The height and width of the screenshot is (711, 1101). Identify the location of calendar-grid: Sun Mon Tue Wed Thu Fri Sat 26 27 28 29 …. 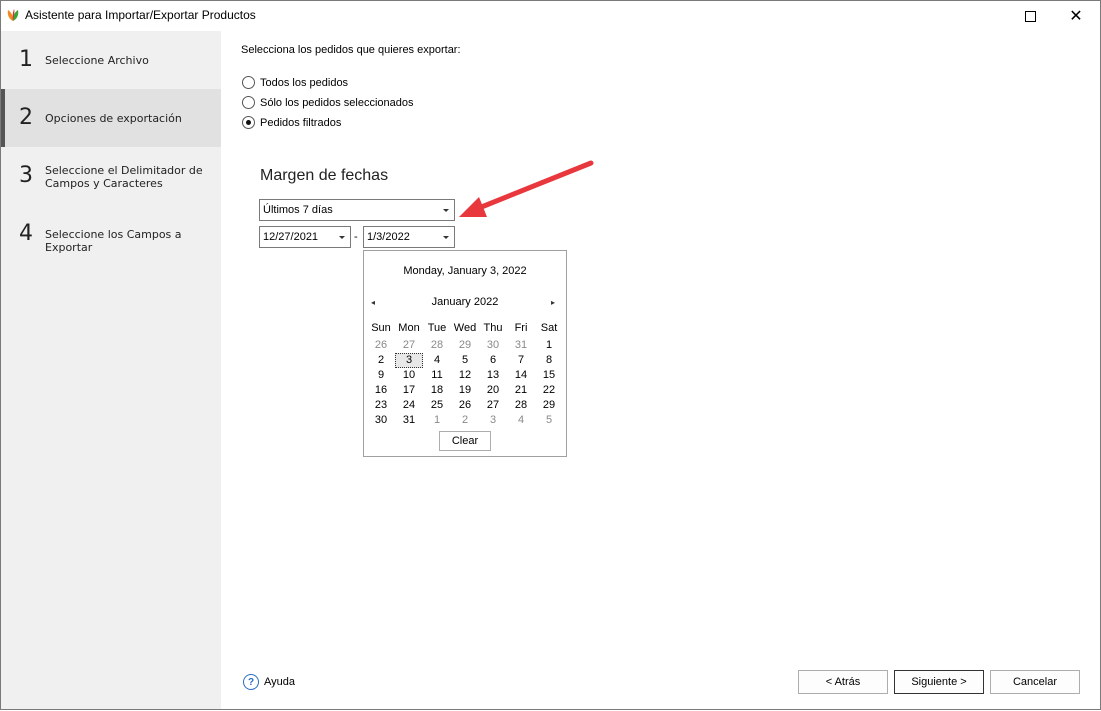
(465, 374).